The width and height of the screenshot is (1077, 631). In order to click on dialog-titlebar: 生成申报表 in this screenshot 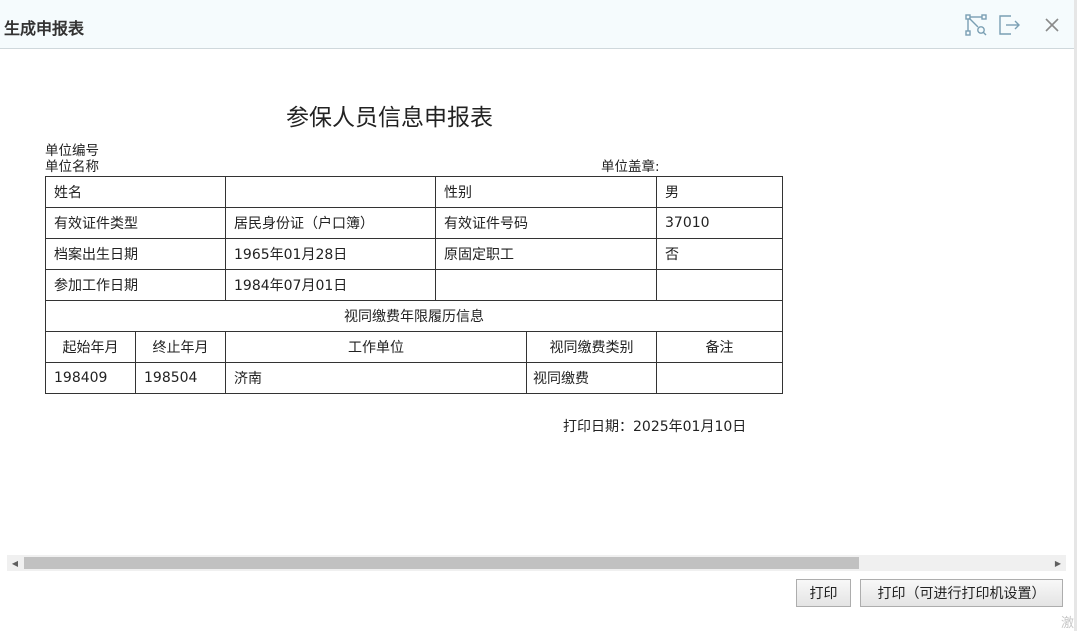, I will do `click(538, 24)`.